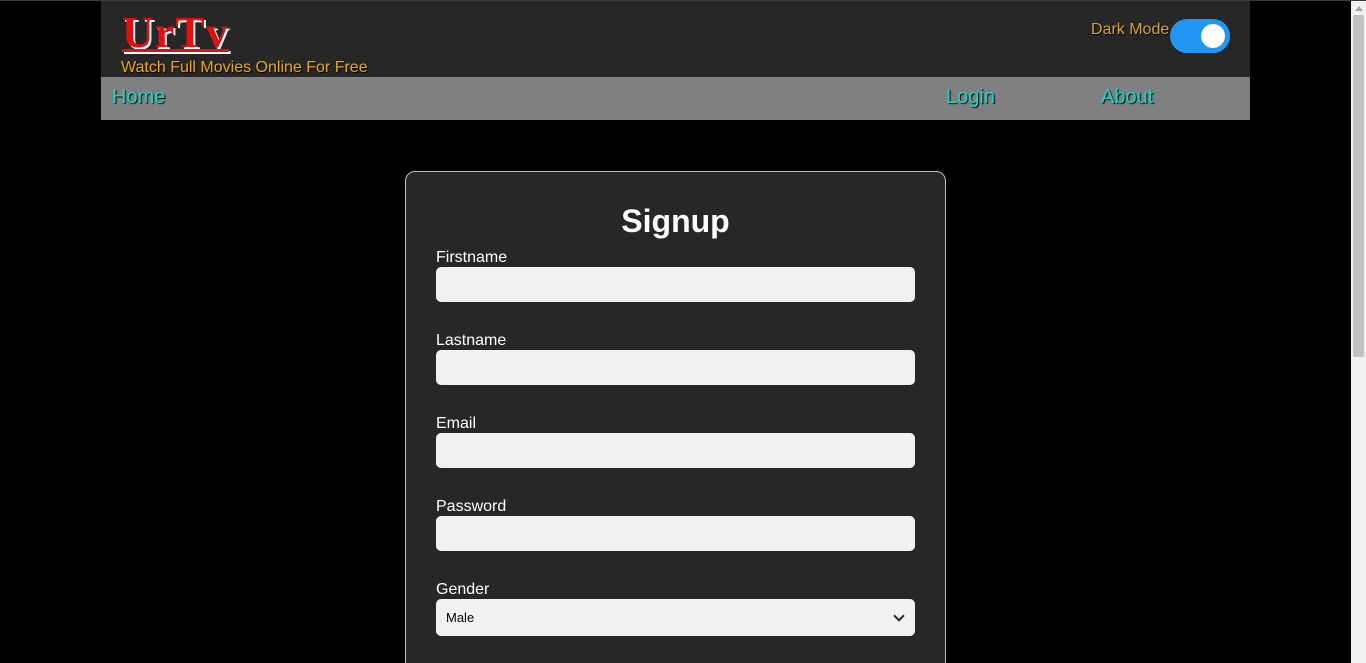  What do you see at coordinates (675, 617) in the screenshot?
I see `gender-select: Male` at bounding box center [675, 617].